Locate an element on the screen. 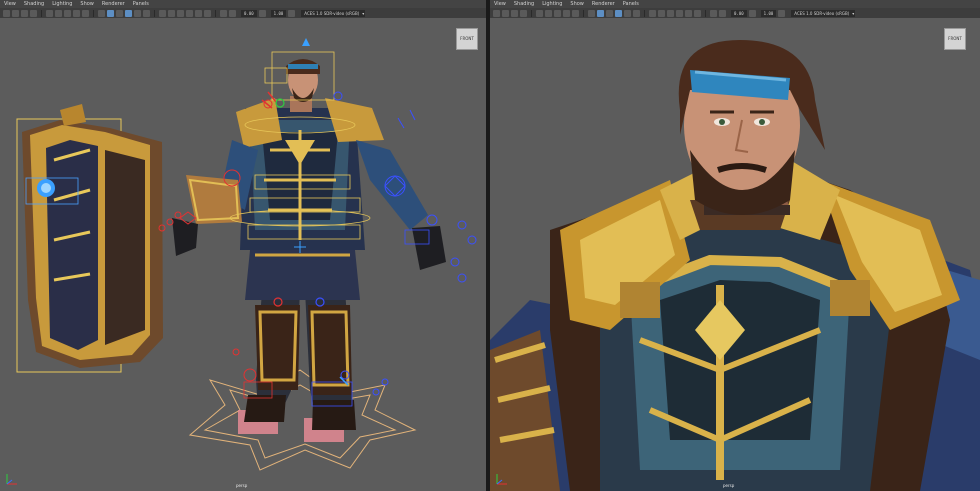  shield-prop is located at coordinates (89, 238).